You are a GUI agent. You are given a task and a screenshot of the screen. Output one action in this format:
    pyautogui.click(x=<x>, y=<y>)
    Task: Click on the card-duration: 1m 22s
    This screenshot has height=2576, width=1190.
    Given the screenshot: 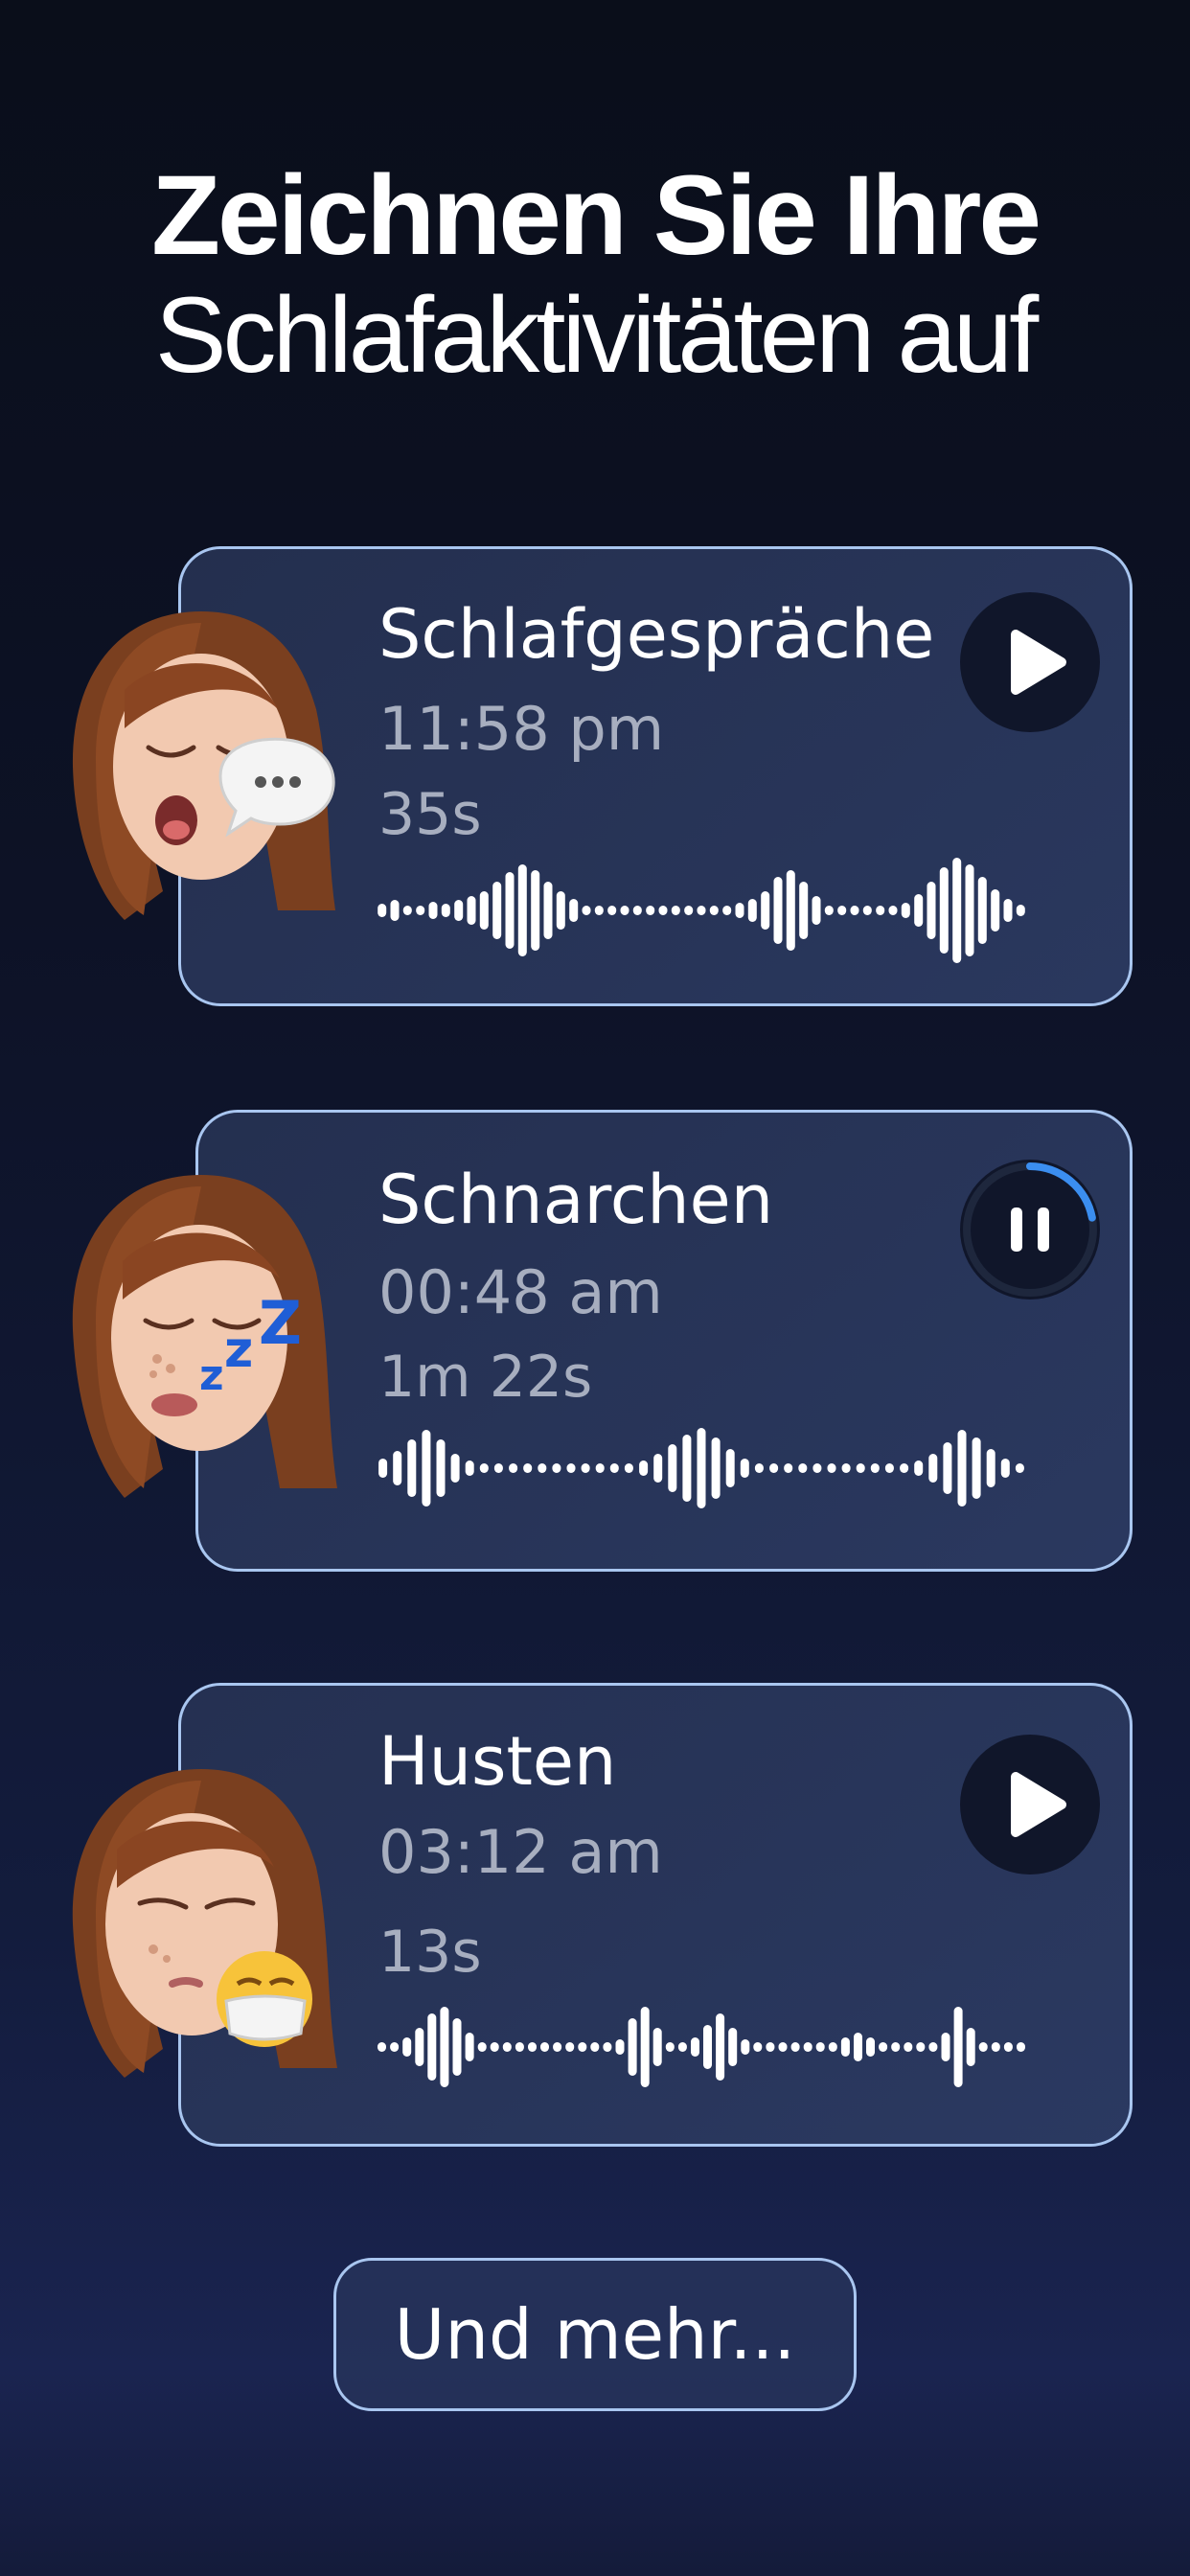 What is the action you would take?
    pyautogui.click(x=486, y=1377)
    